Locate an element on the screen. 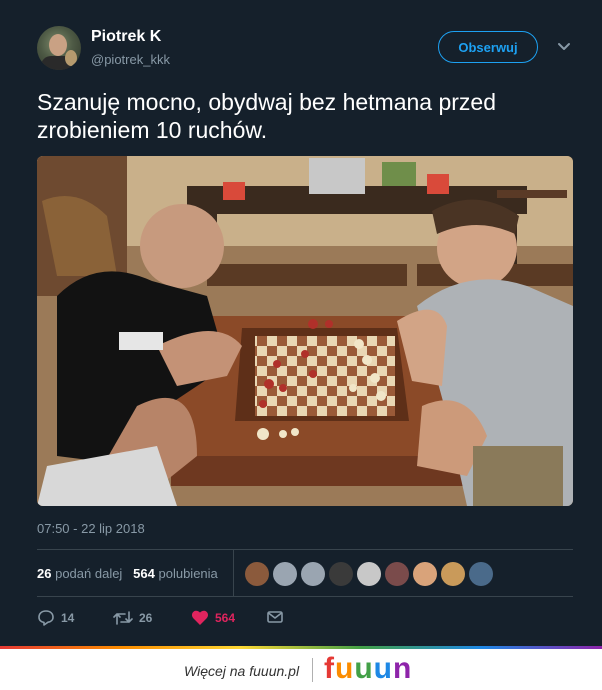  footer-link: Więcej na fuuun.pl is located at coordinates (241, 671).